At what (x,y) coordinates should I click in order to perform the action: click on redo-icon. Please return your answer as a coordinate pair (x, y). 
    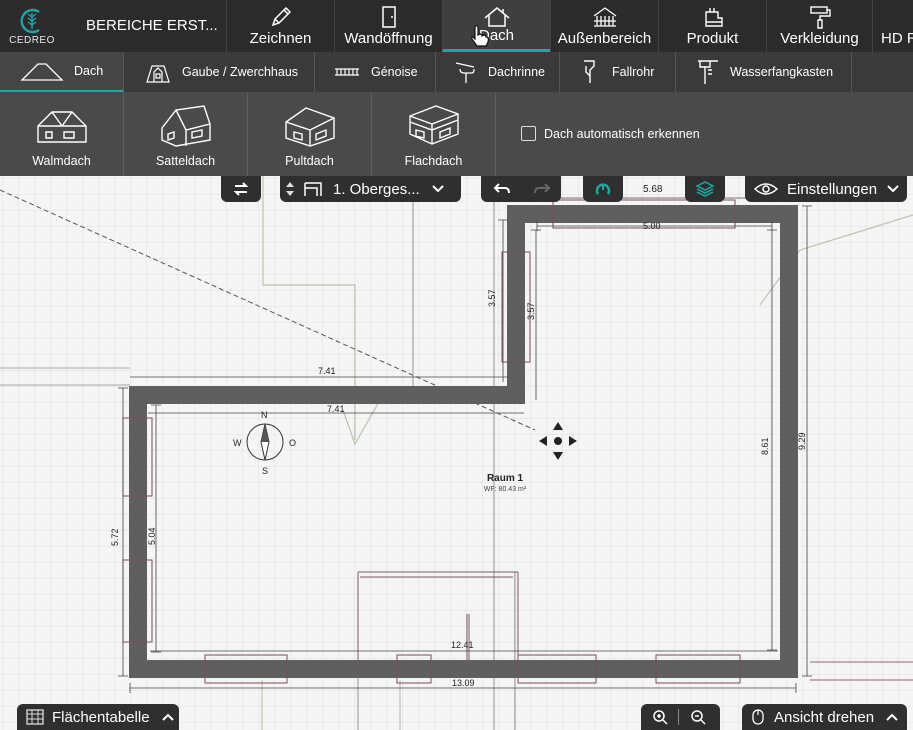
    Looking at the image, I should click on (542, 189).